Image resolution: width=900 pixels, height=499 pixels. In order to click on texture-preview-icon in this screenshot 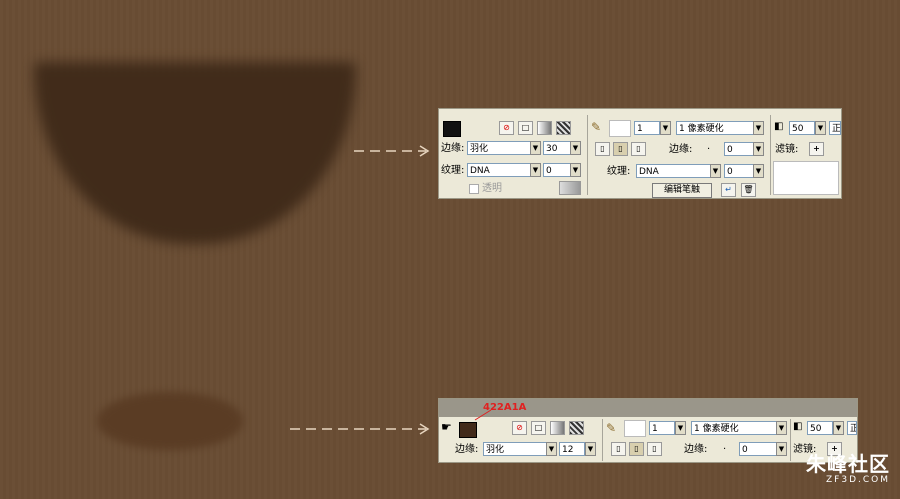, I will do `click(570, 188)`.